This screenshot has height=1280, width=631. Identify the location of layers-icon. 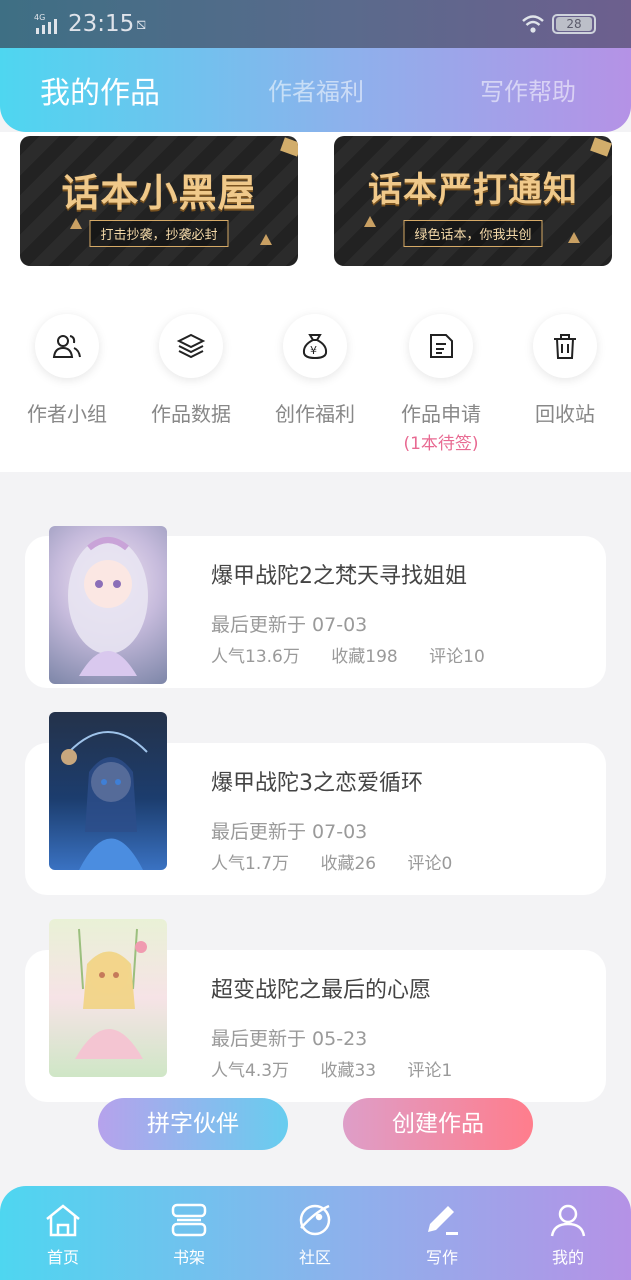
(191, 346).